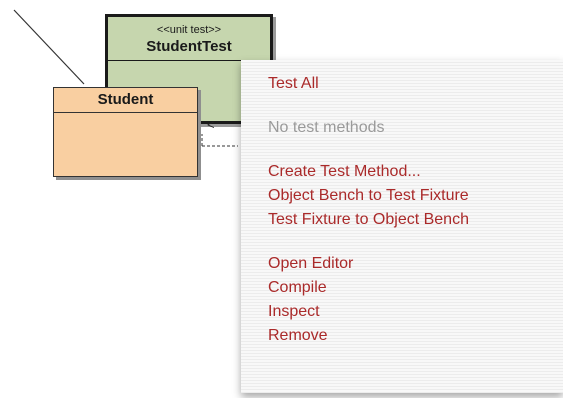 Image resolution: width=563 pixels, height=398 pixels. Describe the element at coordinates (189, 49) in the screenshot. I see `unit-test-class-name: StudentTest` at that location.